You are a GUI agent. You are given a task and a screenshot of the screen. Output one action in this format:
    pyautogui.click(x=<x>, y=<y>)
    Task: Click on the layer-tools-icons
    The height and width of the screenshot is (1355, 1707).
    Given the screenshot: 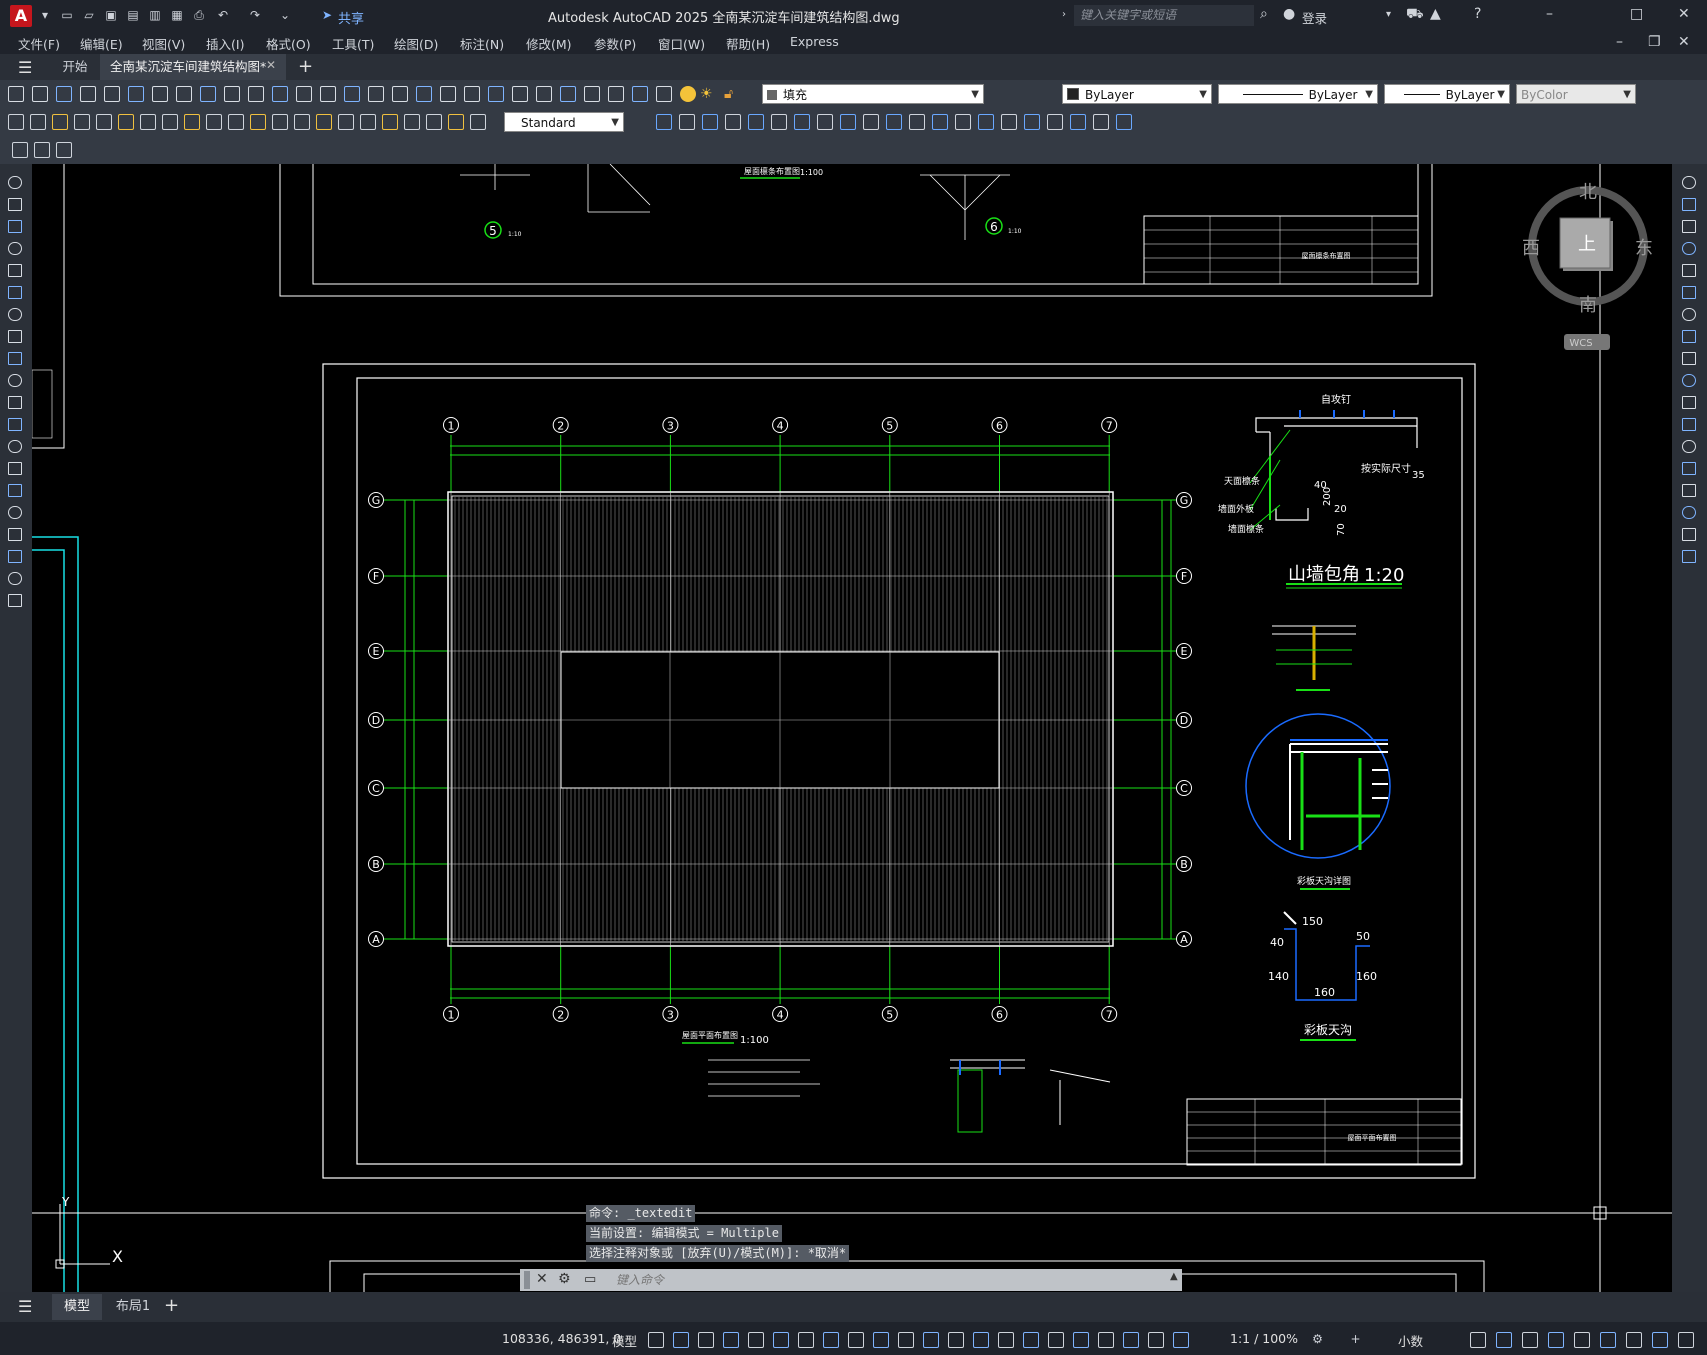 What is the action you would take?
    pyautogui.click(x=1020, y=94)
    